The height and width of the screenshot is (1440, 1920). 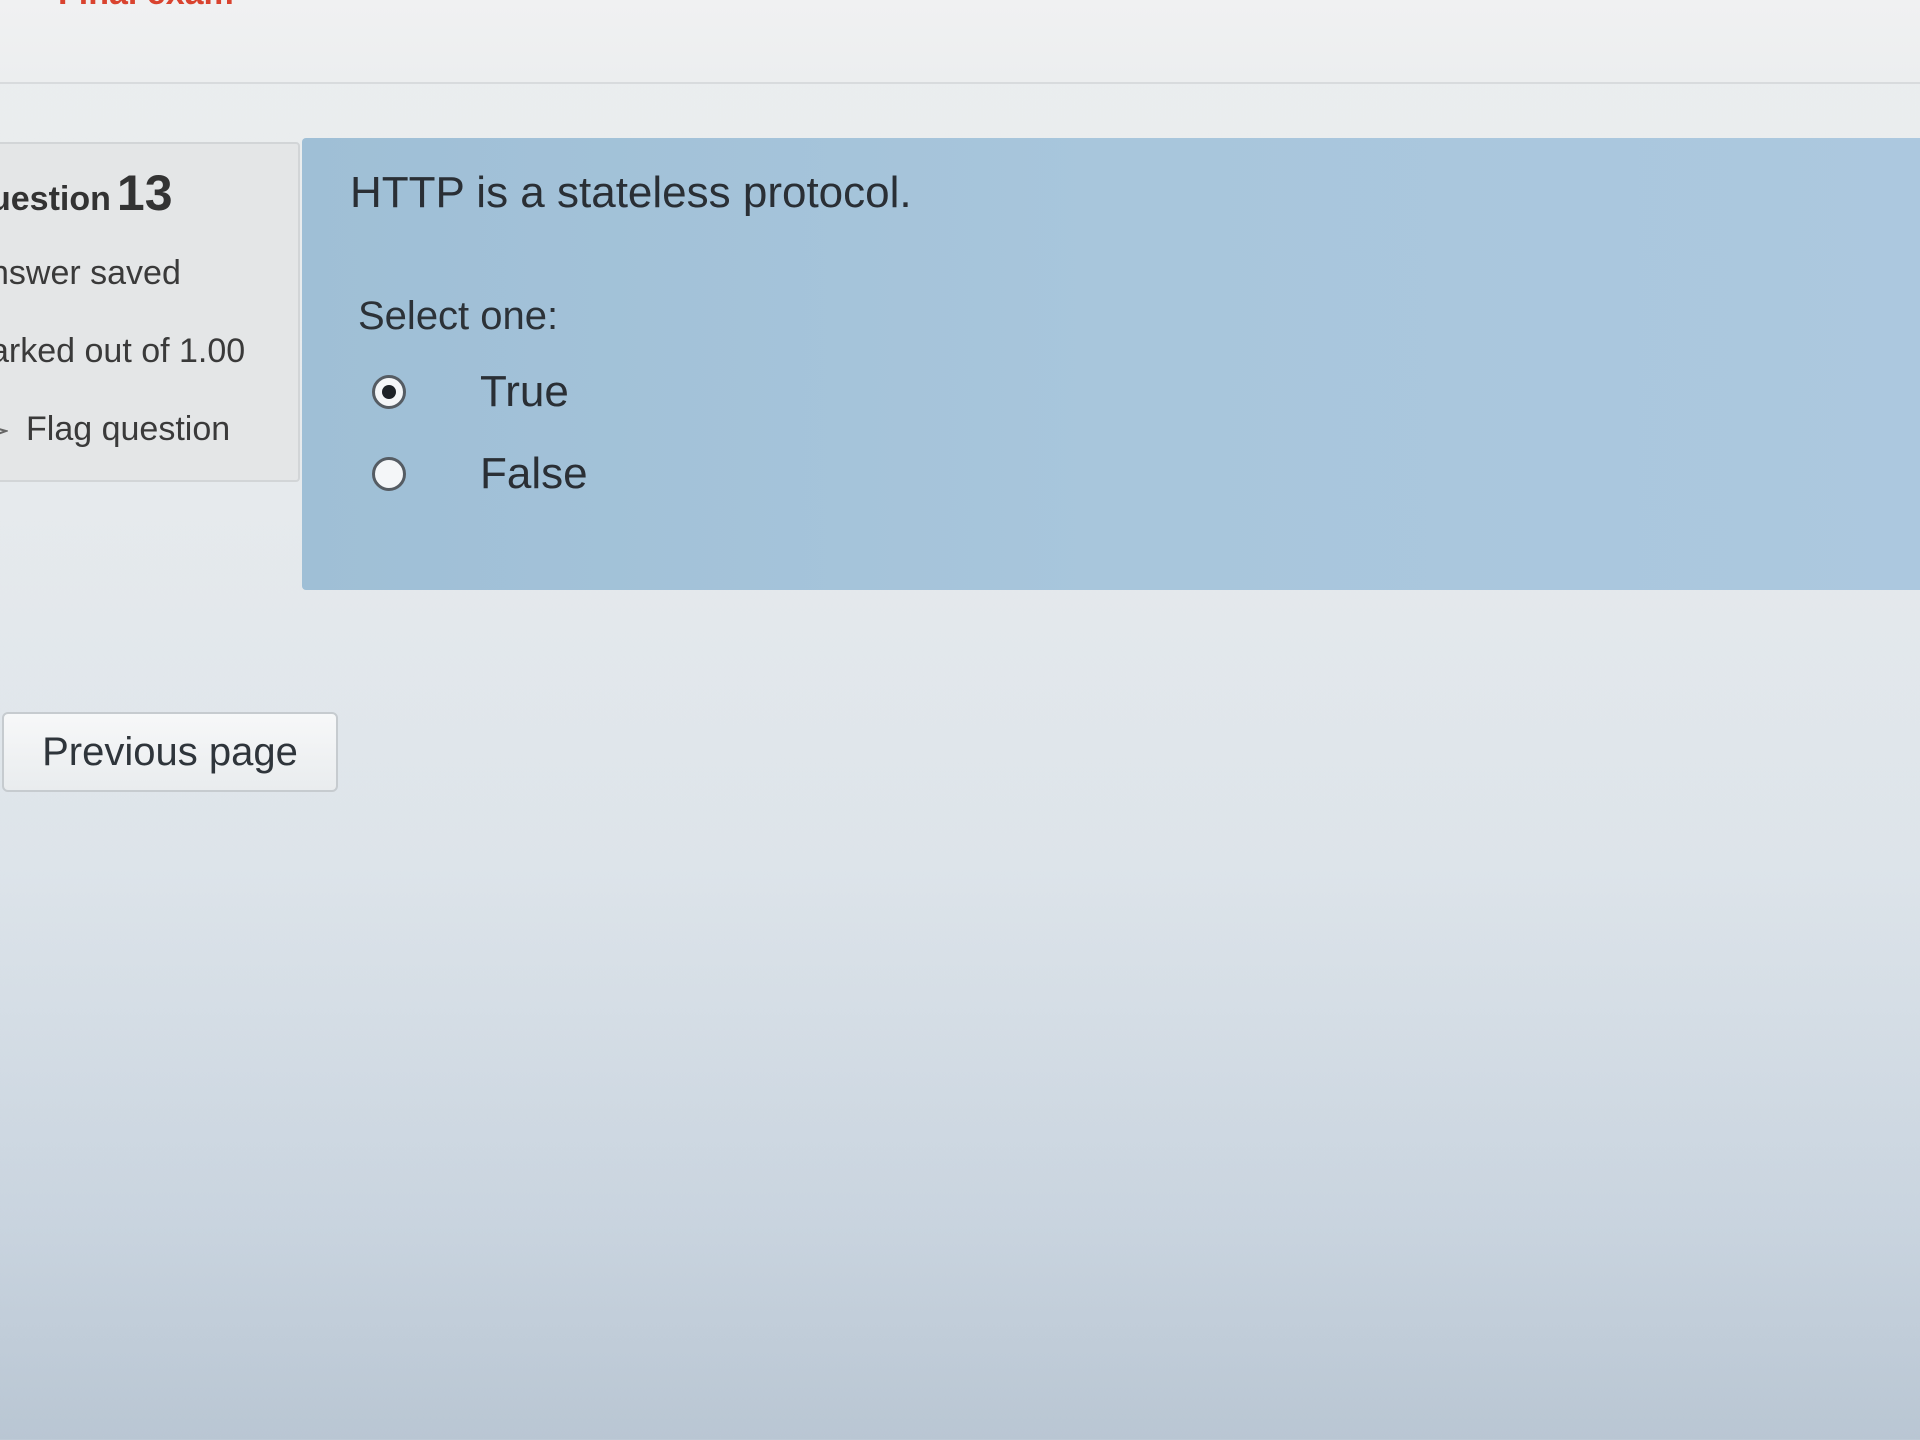 I want to click on radio-true, so click(x=389, y=392).